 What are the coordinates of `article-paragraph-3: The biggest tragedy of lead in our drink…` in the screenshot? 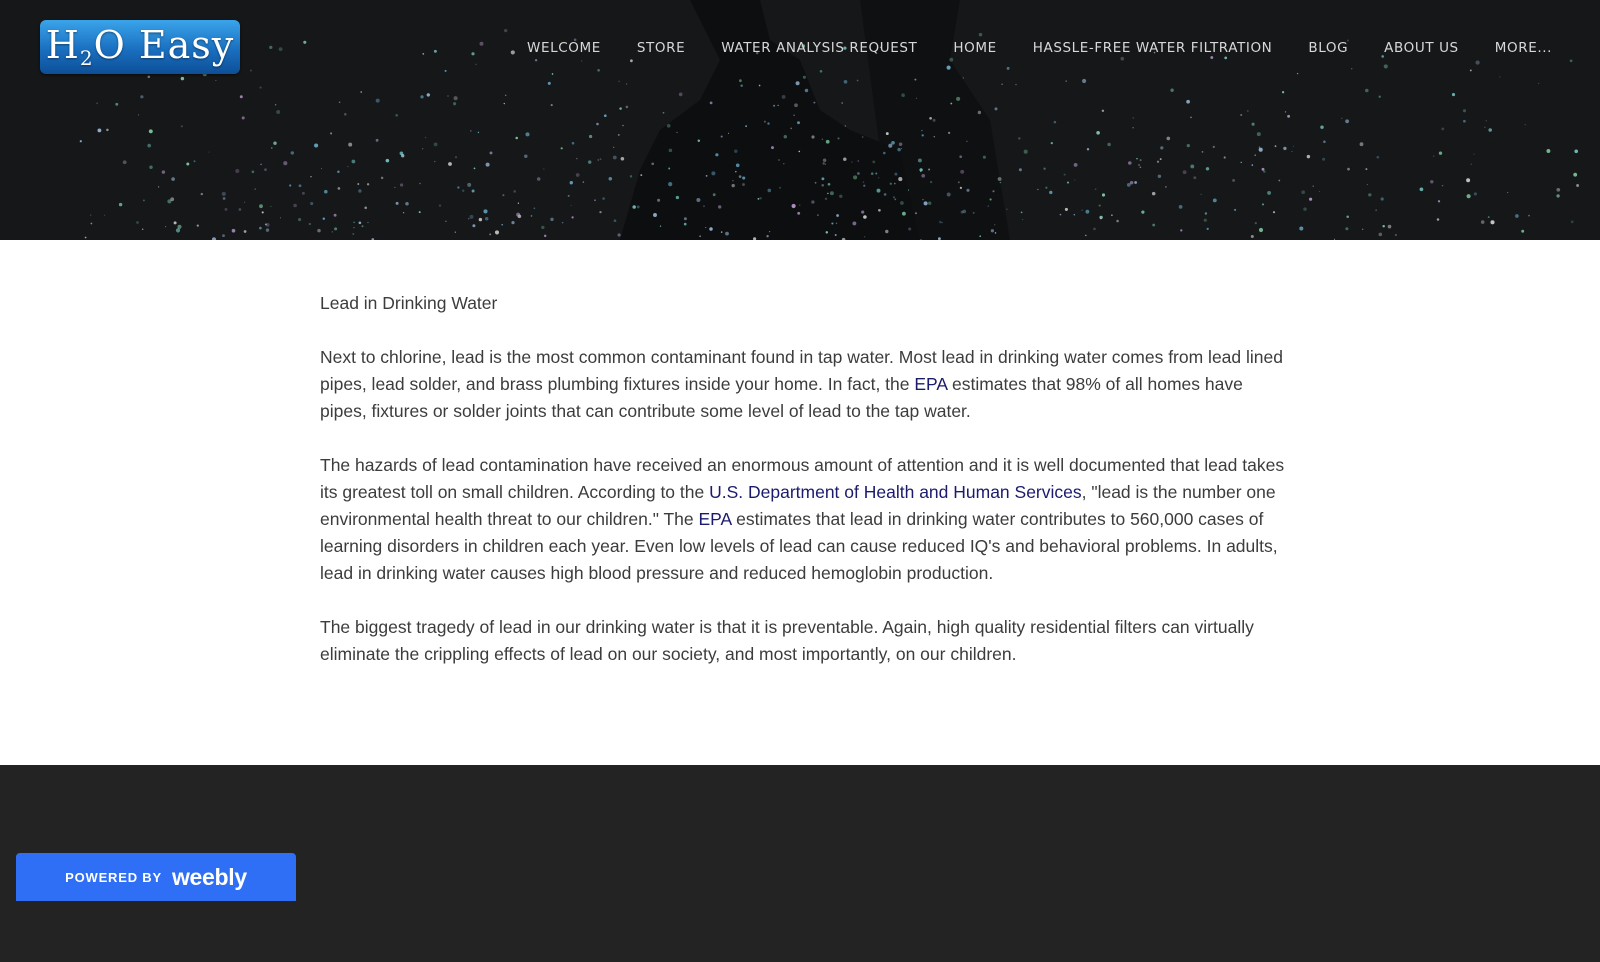 It's located at (787, 640).